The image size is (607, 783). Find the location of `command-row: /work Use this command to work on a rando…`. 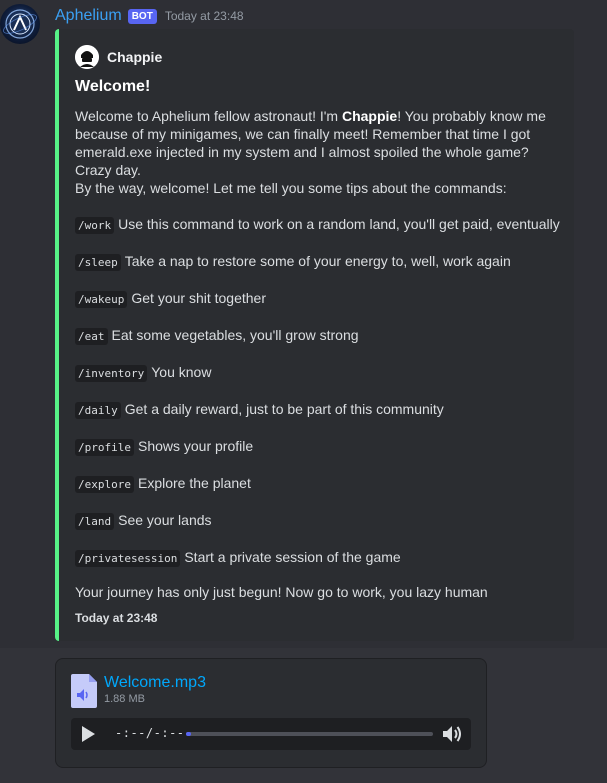

command-row: /work Use this command to work on a rando… is located at coordinates (317, 224).